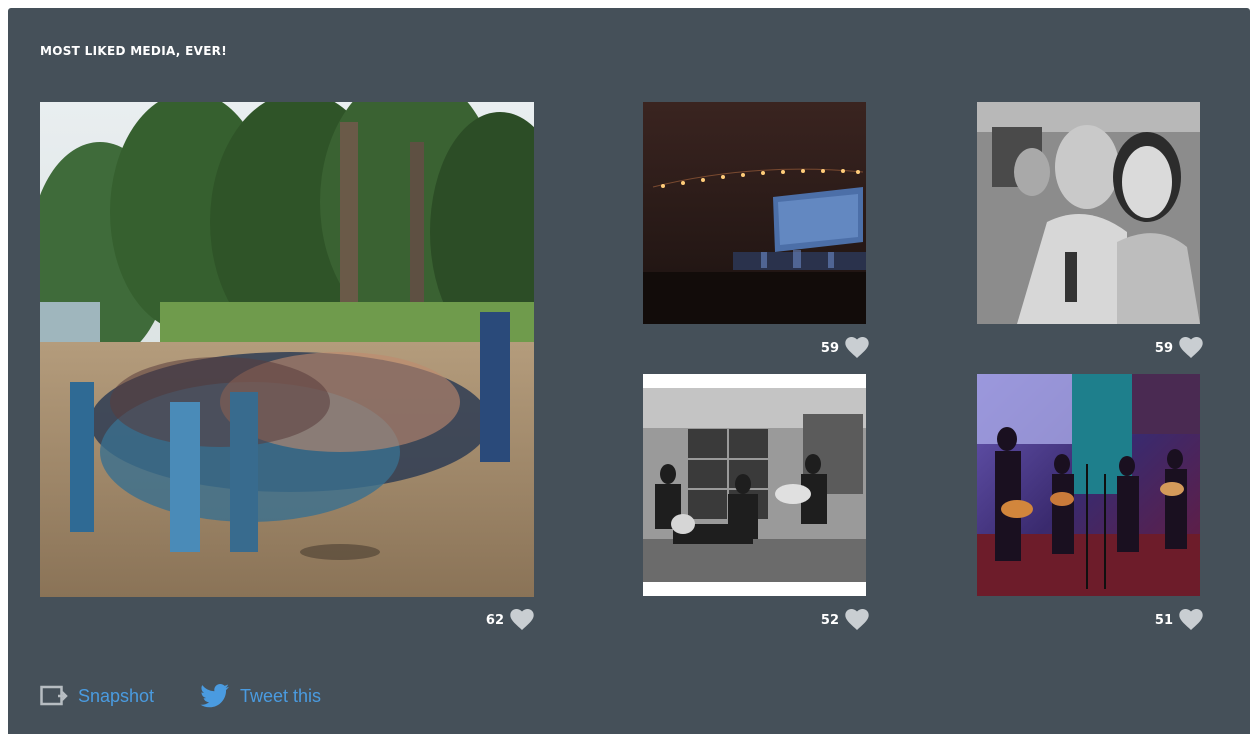  I want to click on snapshot-icon, so click(54, 695).